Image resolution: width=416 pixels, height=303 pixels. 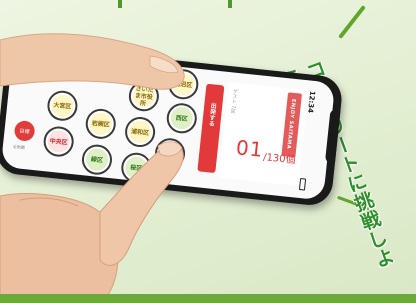 I want to click on ward-label: 大宮区, so click(x=62, y=105).